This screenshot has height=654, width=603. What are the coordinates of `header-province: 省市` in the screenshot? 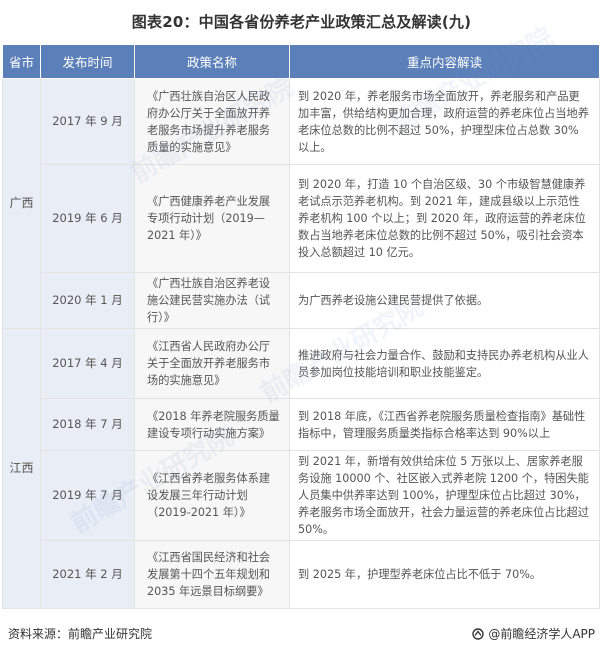 It's located at (21, 61).